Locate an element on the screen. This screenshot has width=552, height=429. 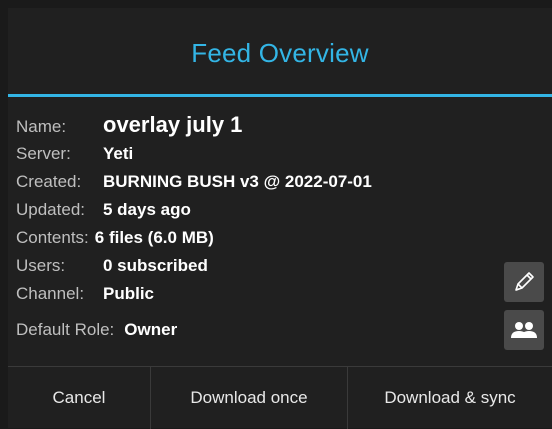
users-row: Users: 0 subscribed is located at coordinates (112, 266).